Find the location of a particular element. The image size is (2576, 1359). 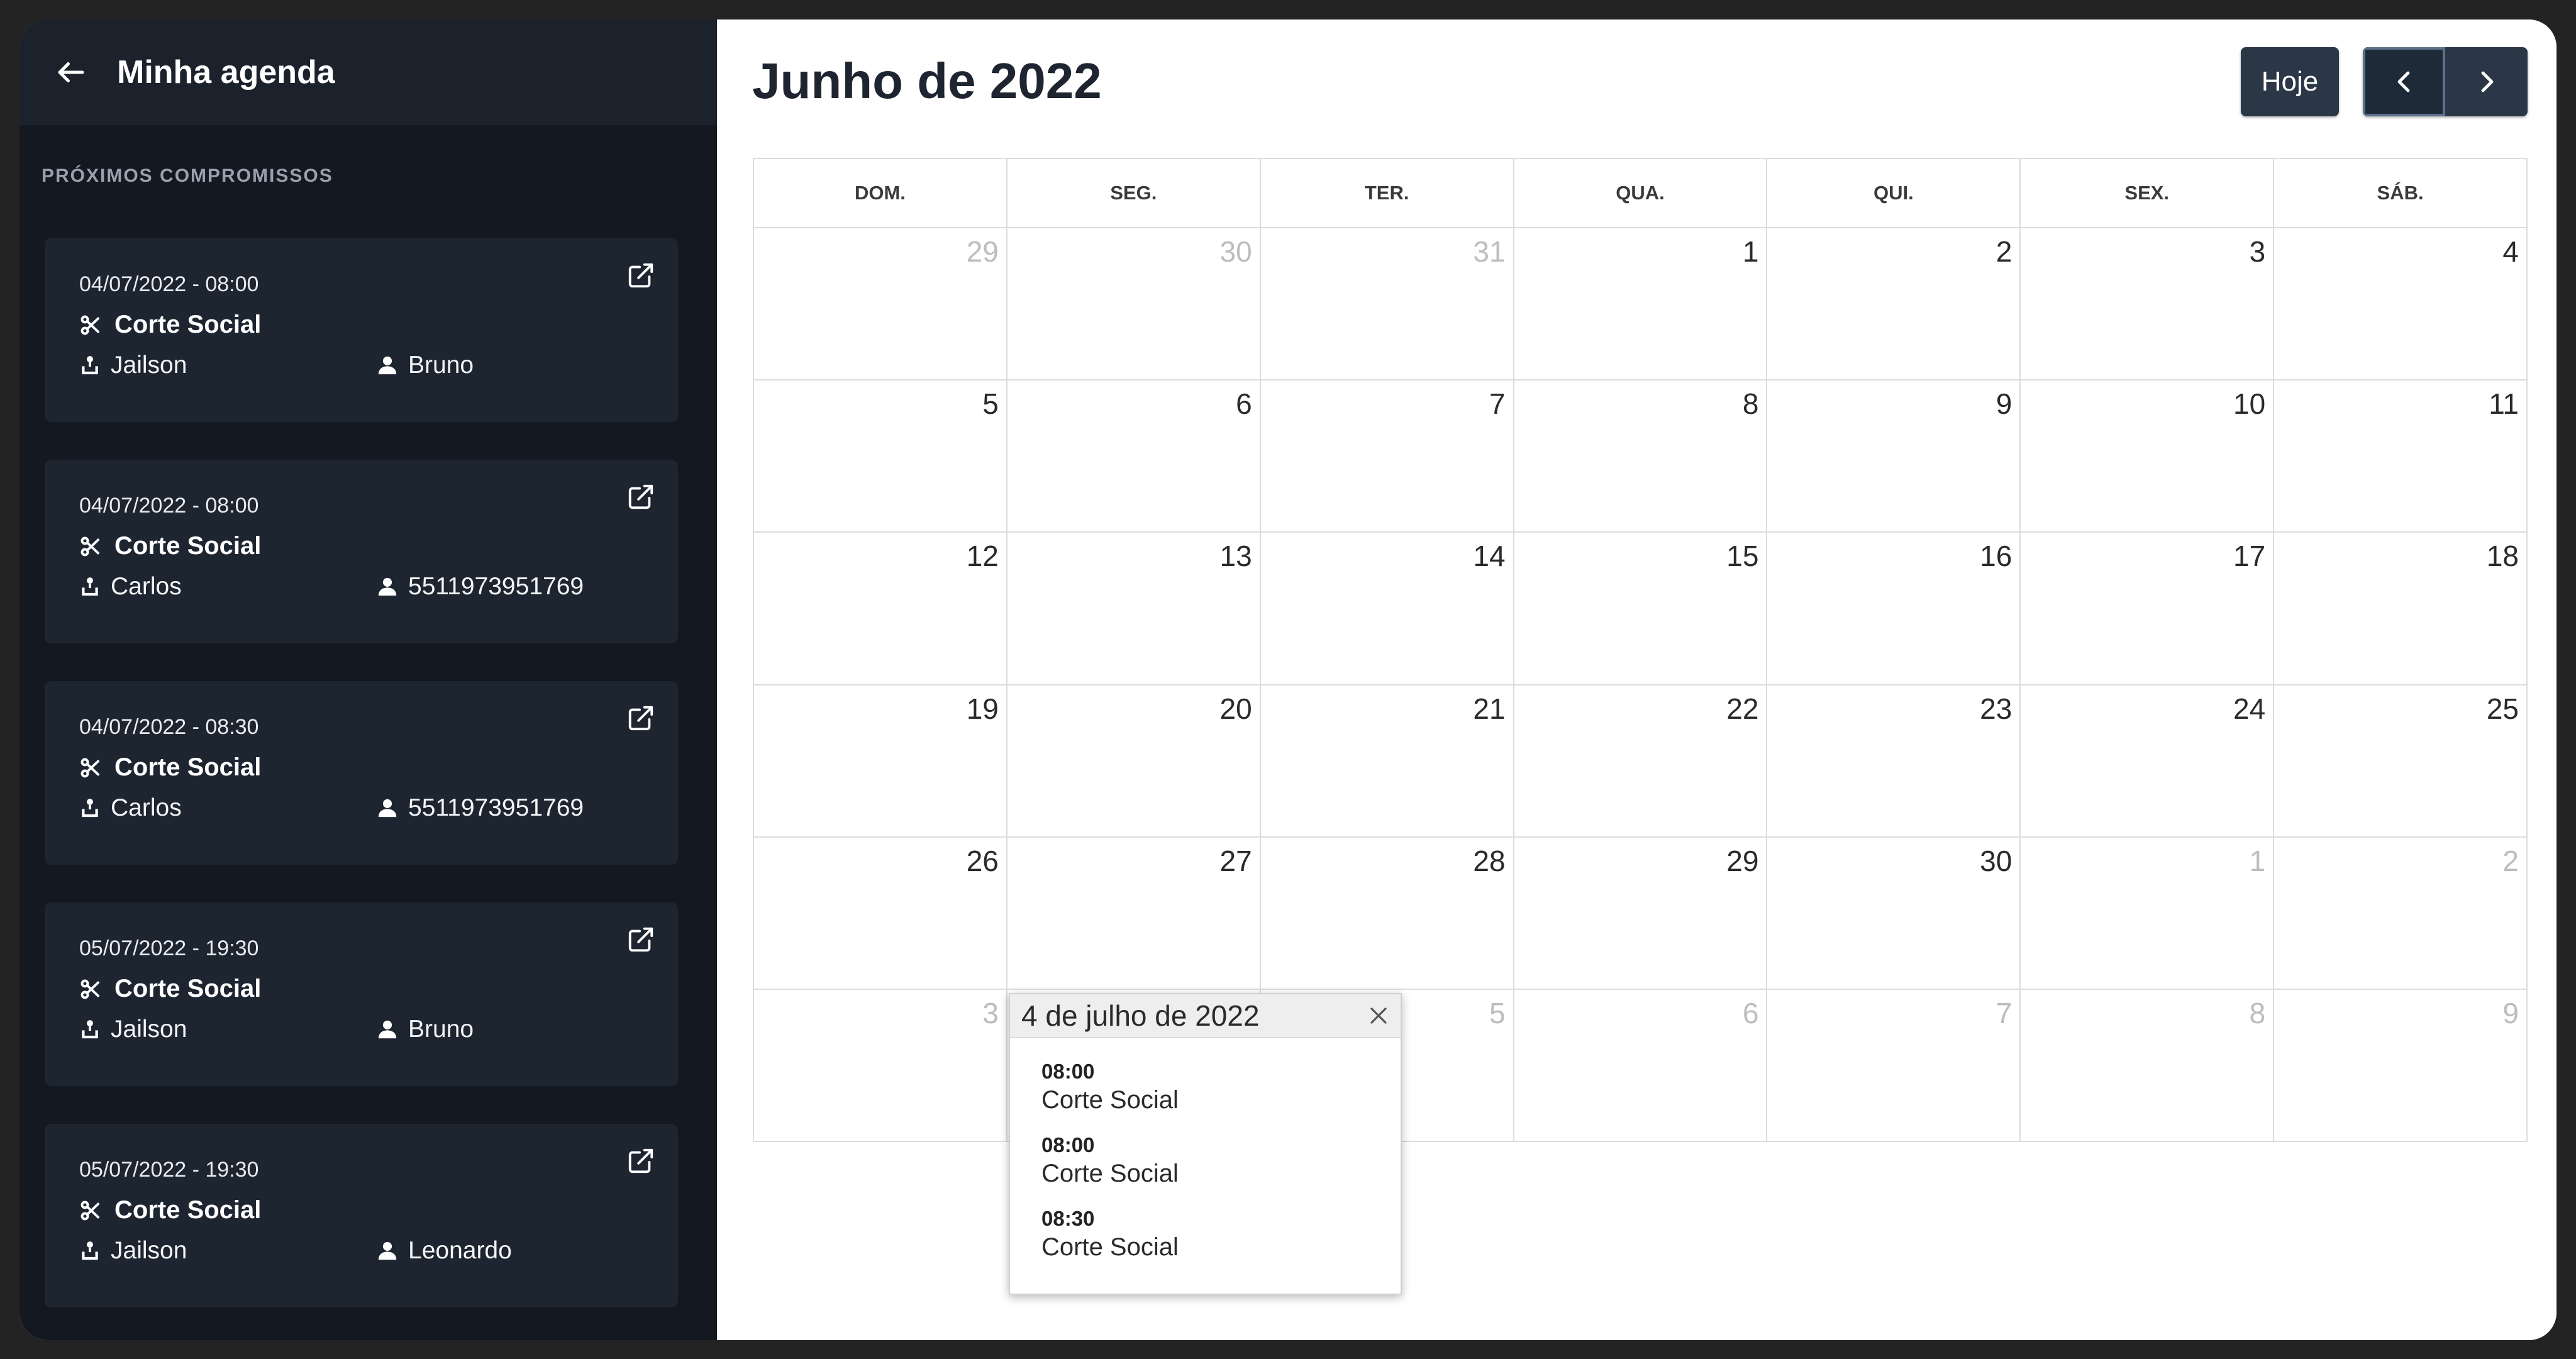

day-cell: 18 is located at coordinates (2400, 608).